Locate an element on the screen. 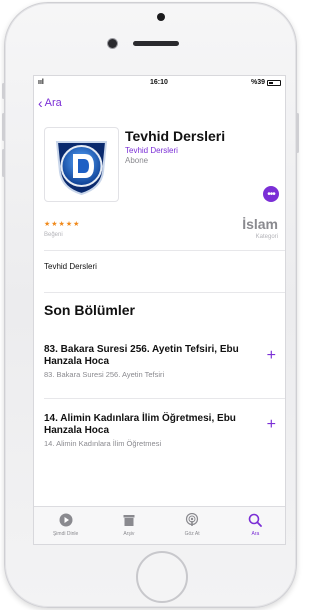  battery-icon is located at coordinates (274, 82).